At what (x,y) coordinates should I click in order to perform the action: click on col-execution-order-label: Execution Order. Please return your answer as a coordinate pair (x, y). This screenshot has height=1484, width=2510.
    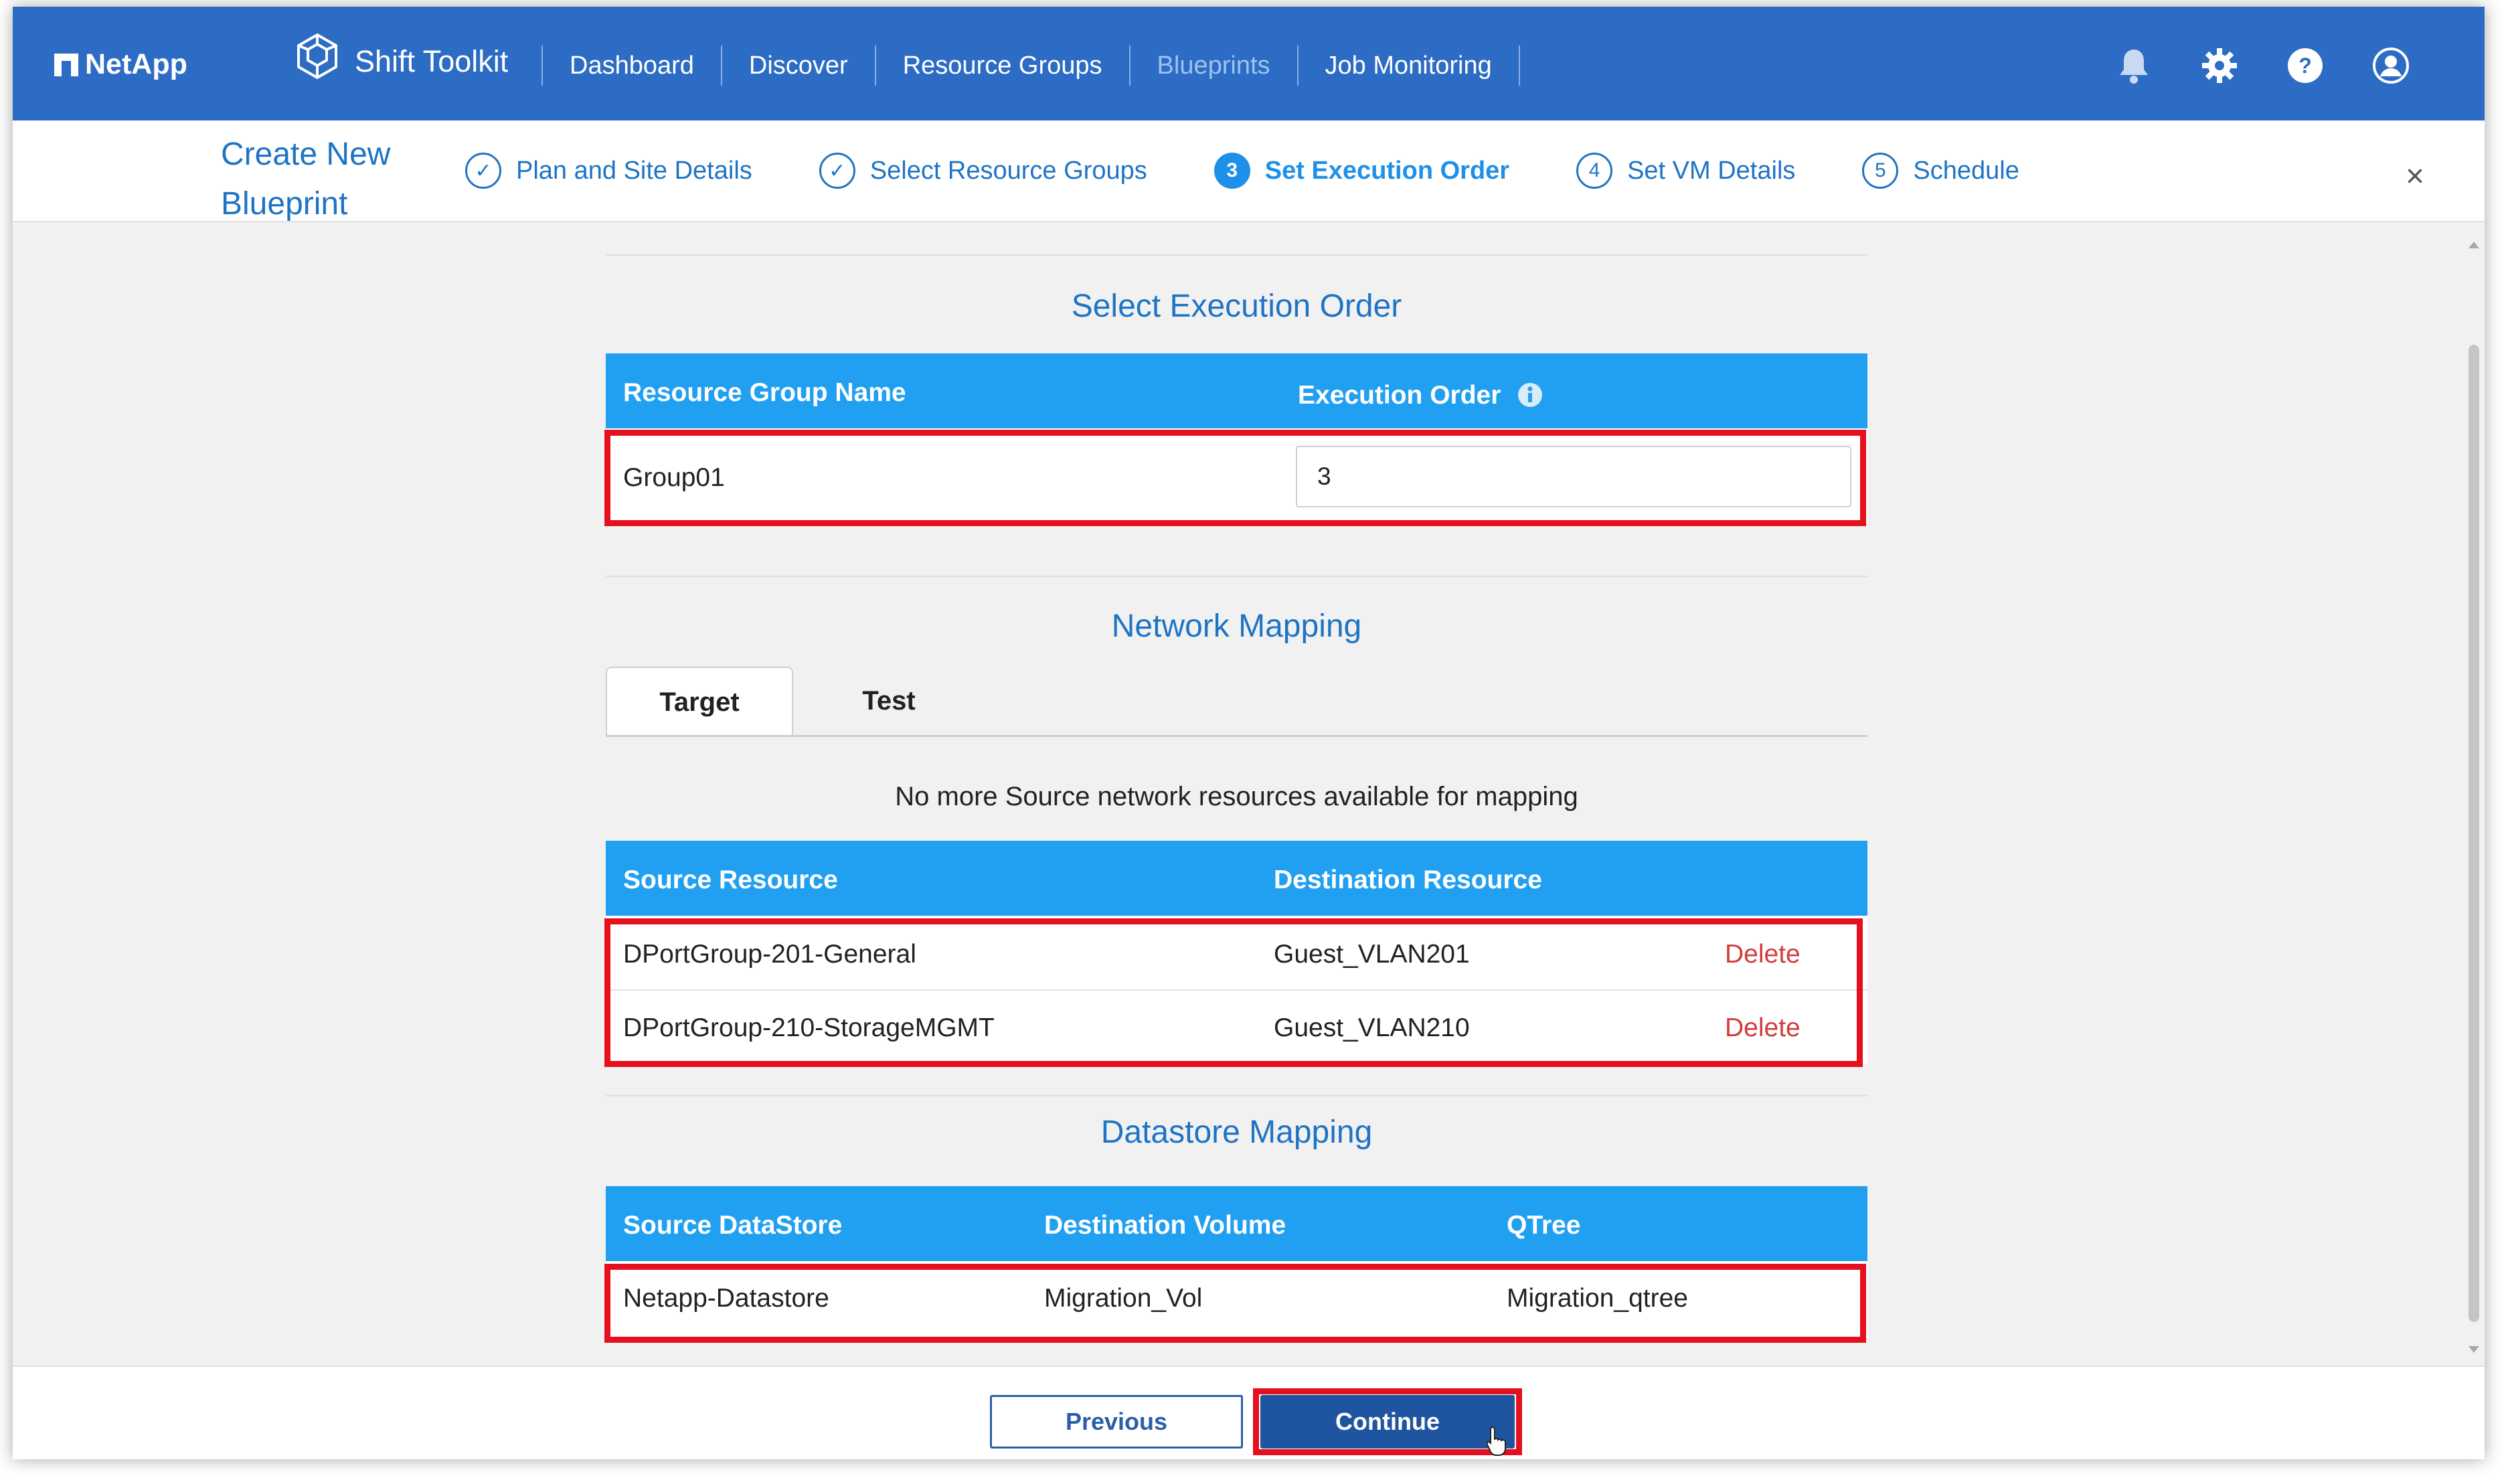
    Looking at the image, I should click on (1399, 396).